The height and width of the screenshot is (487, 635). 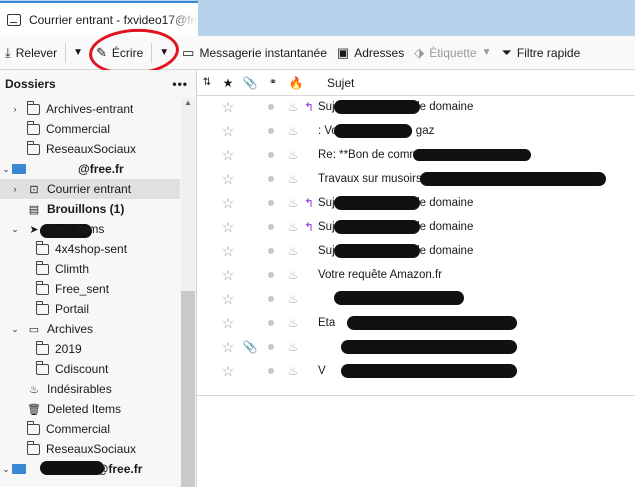 I want to click on message-row: ☆ ♨ Re: **Bon de commande ScanNav**, so click(x=416, y=155).